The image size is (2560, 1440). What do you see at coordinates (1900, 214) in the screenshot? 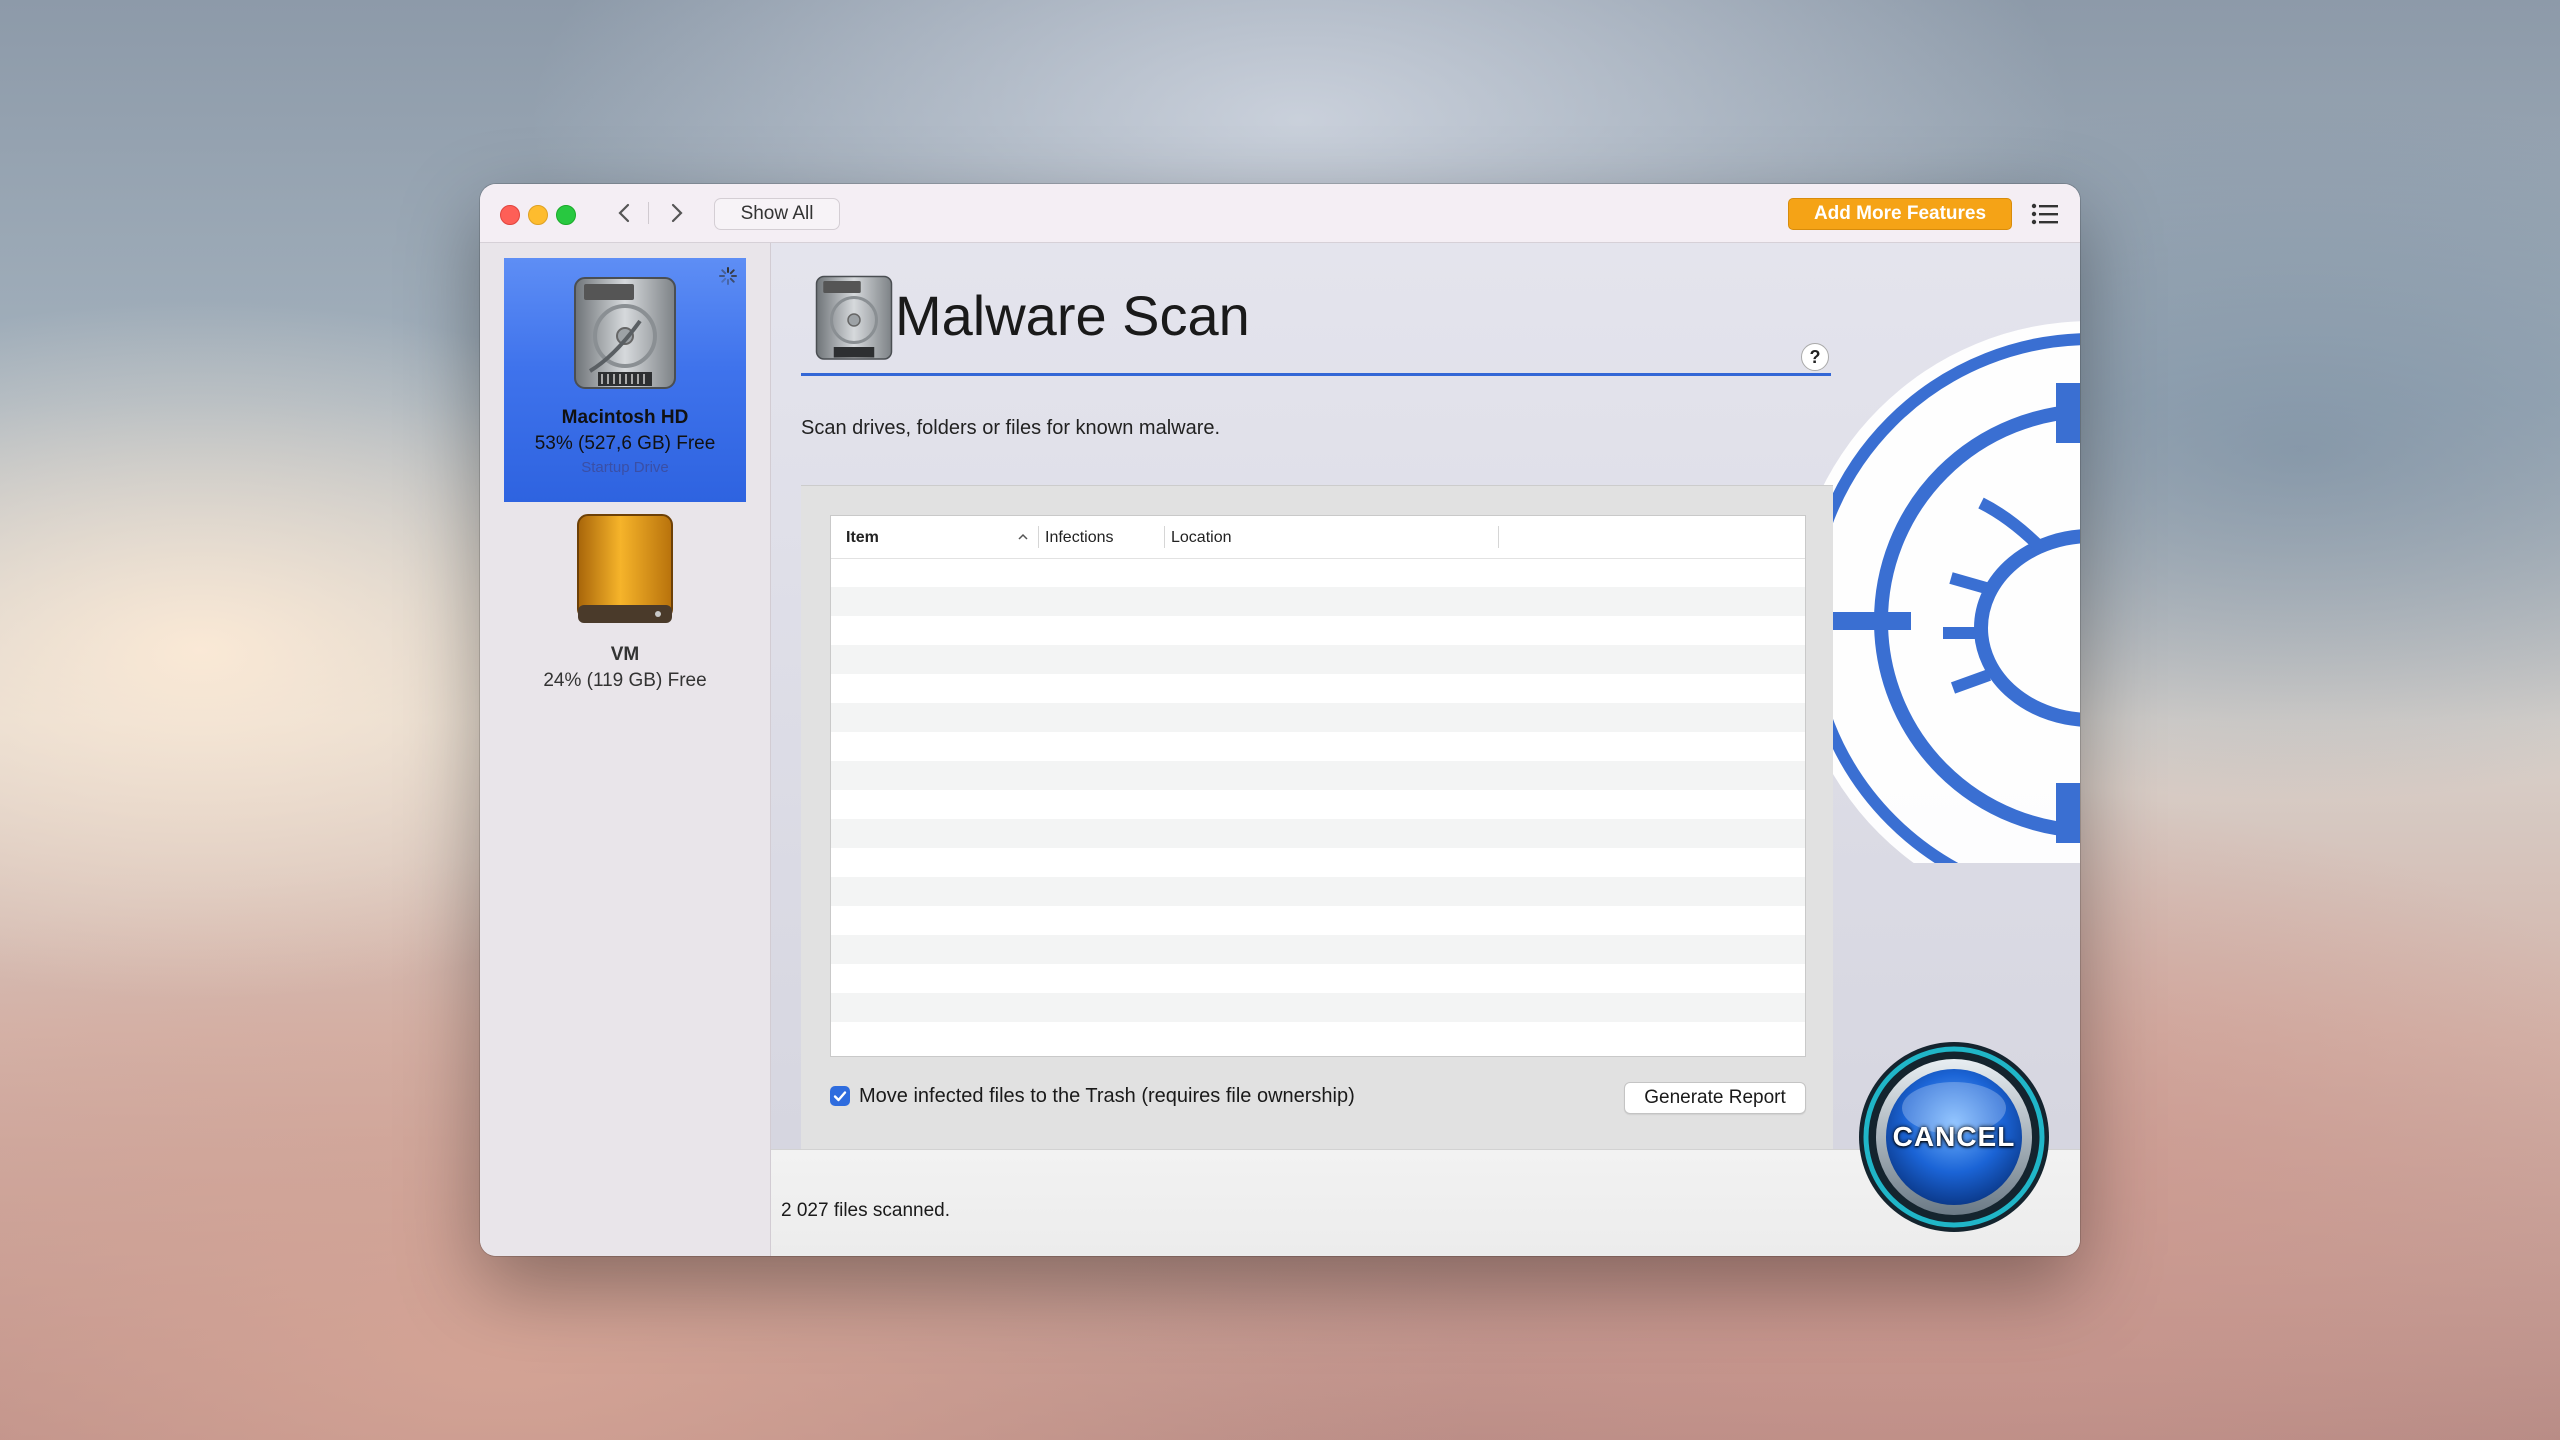
I see `add-more-features-button: Add More Features` at bounding box center [1900, 214].